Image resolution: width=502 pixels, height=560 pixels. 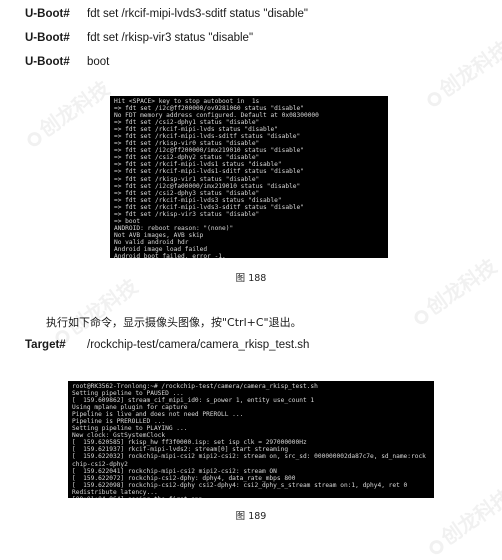 What do you see at coordinates (187, 193) in the screenshot?
I see `terminal-line: => fdt set /csi2-dphy3 status "disable"` at bounding box center [187, 193].